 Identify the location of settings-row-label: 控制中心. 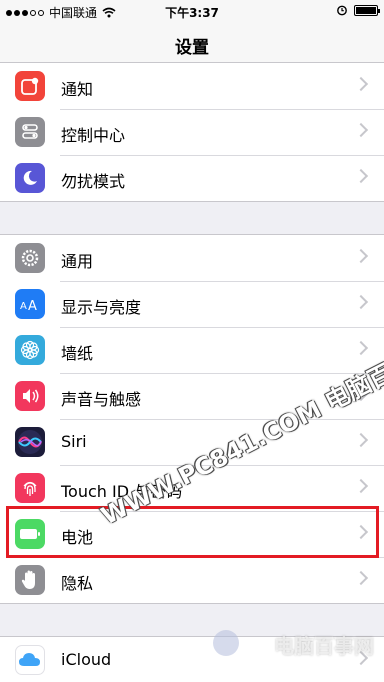
(93, 135).